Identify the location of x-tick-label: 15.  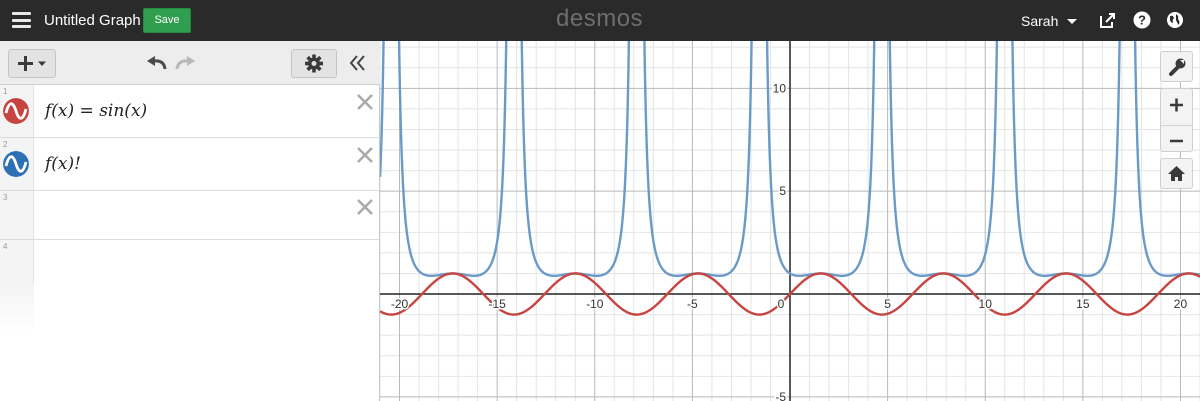
(1083, 304).